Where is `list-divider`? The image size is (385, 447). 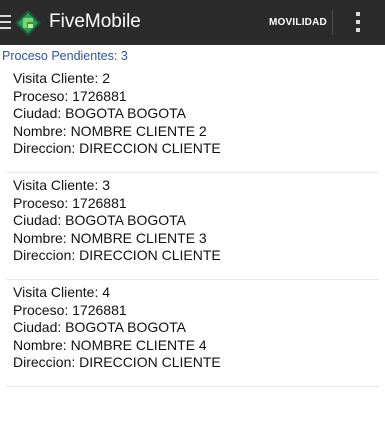
list-divider is located at coordinates (192, 386).